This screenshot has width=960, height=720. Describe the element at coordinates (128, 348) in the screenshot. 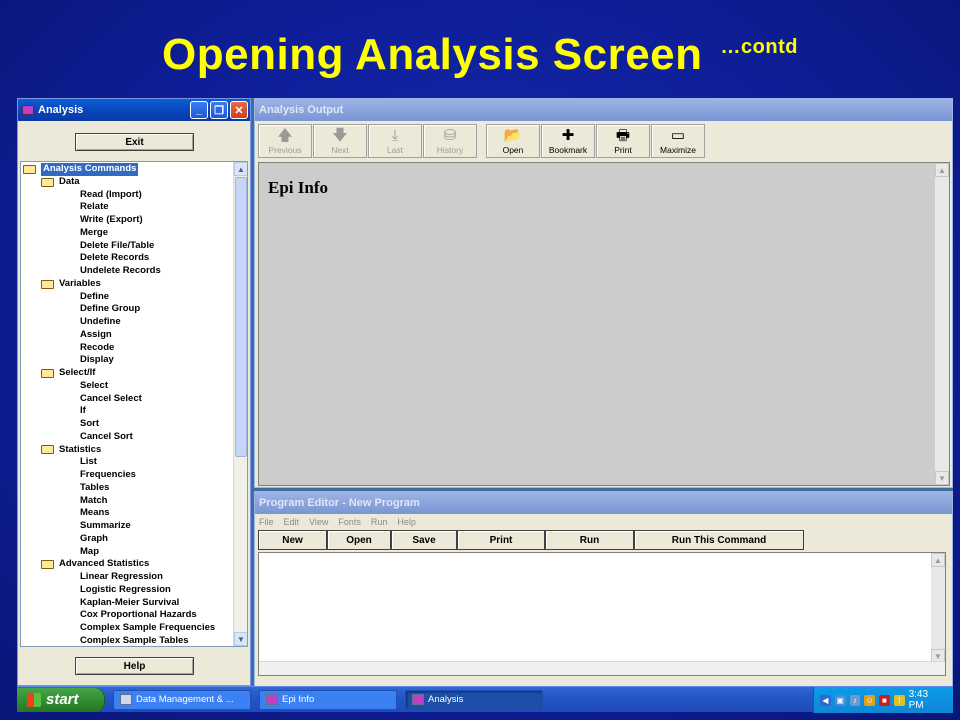

I see `tree-command: Recode` at that location.